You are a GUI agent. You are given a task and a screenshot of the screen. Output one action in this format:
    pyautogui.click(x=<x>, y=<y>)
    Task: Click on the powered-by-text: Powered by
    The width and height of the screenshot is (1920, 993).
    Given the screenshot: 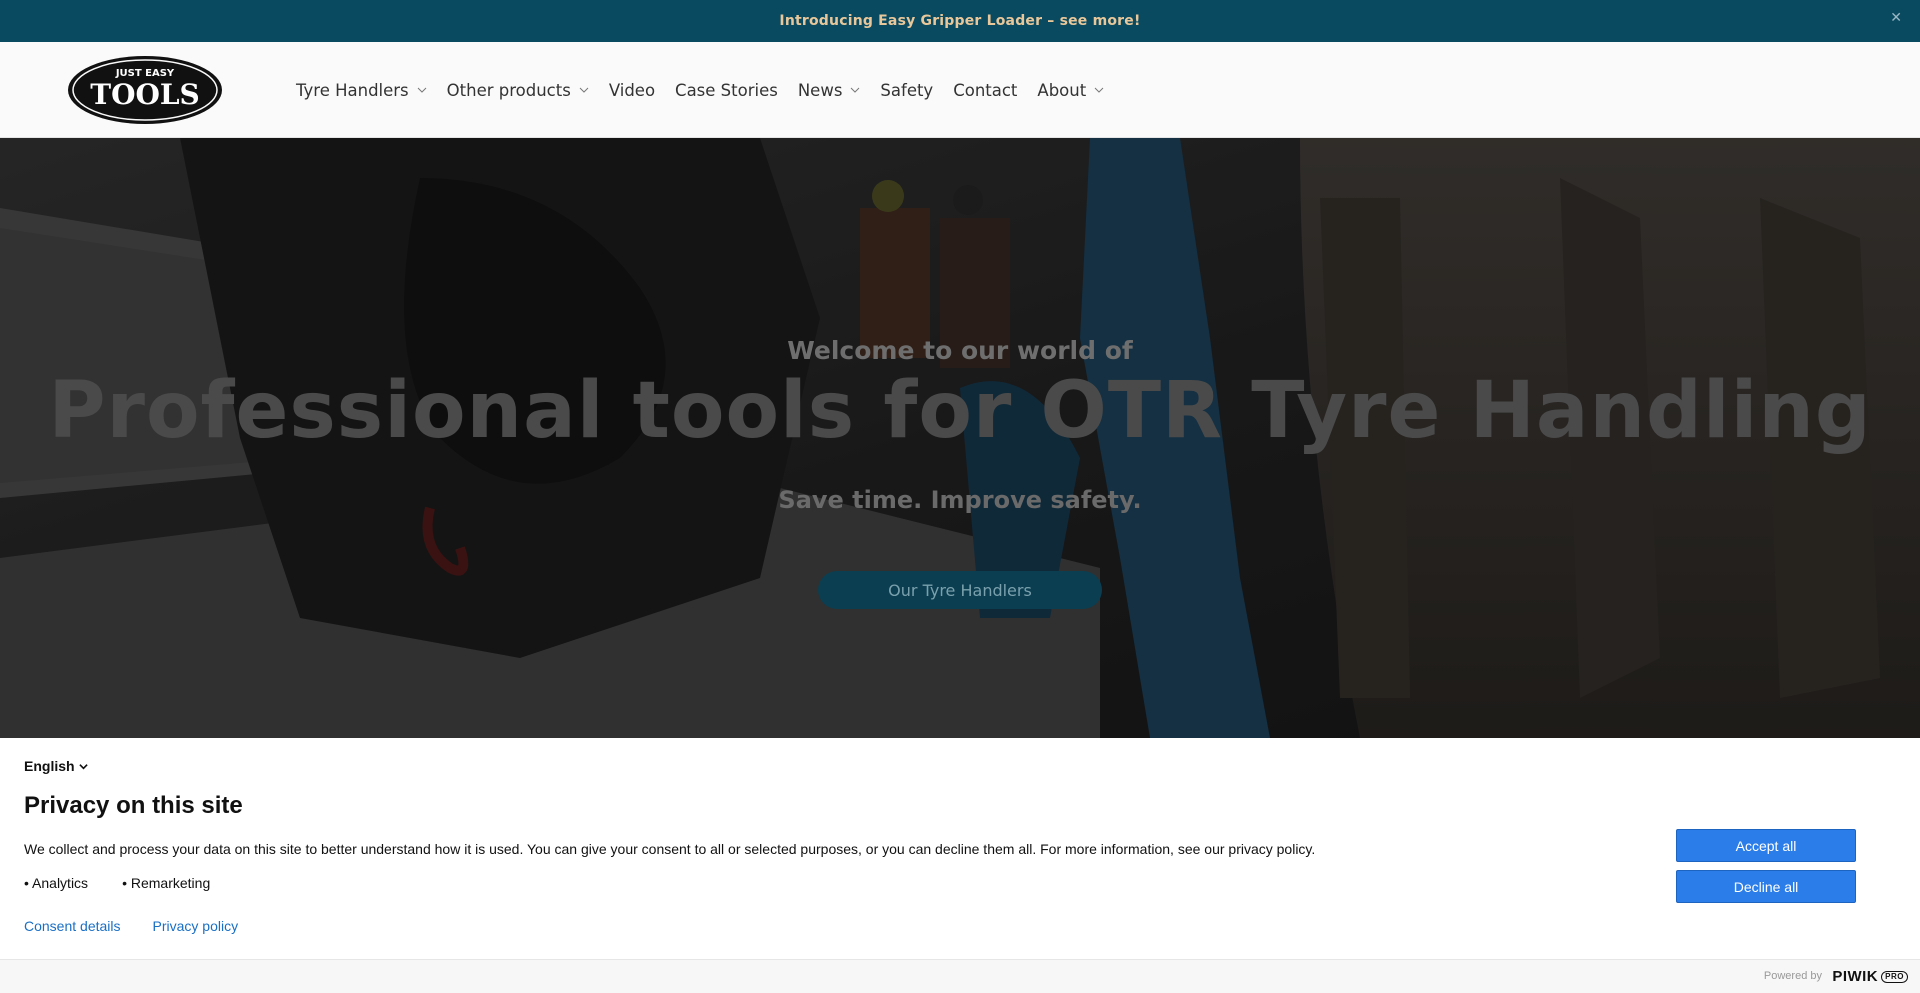 What is the action you would take?
    pyautogui.click(x=1792, y=976)
    